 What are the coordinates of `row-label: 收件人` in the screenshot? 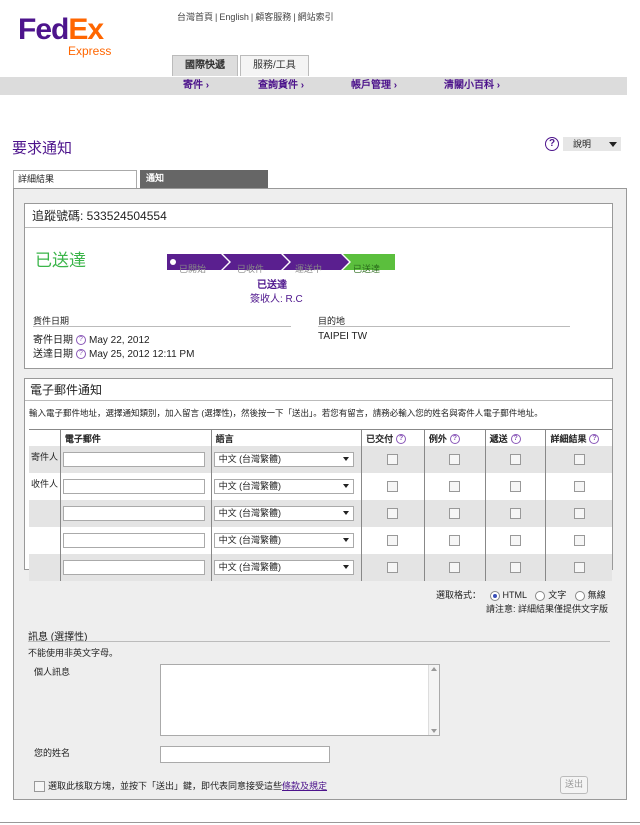 It's located at (45, 486).